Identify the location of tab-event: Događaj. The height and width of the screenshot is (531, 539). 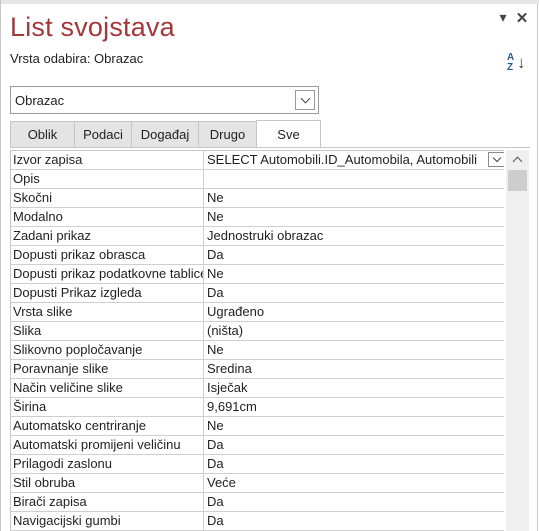
(165, 134).